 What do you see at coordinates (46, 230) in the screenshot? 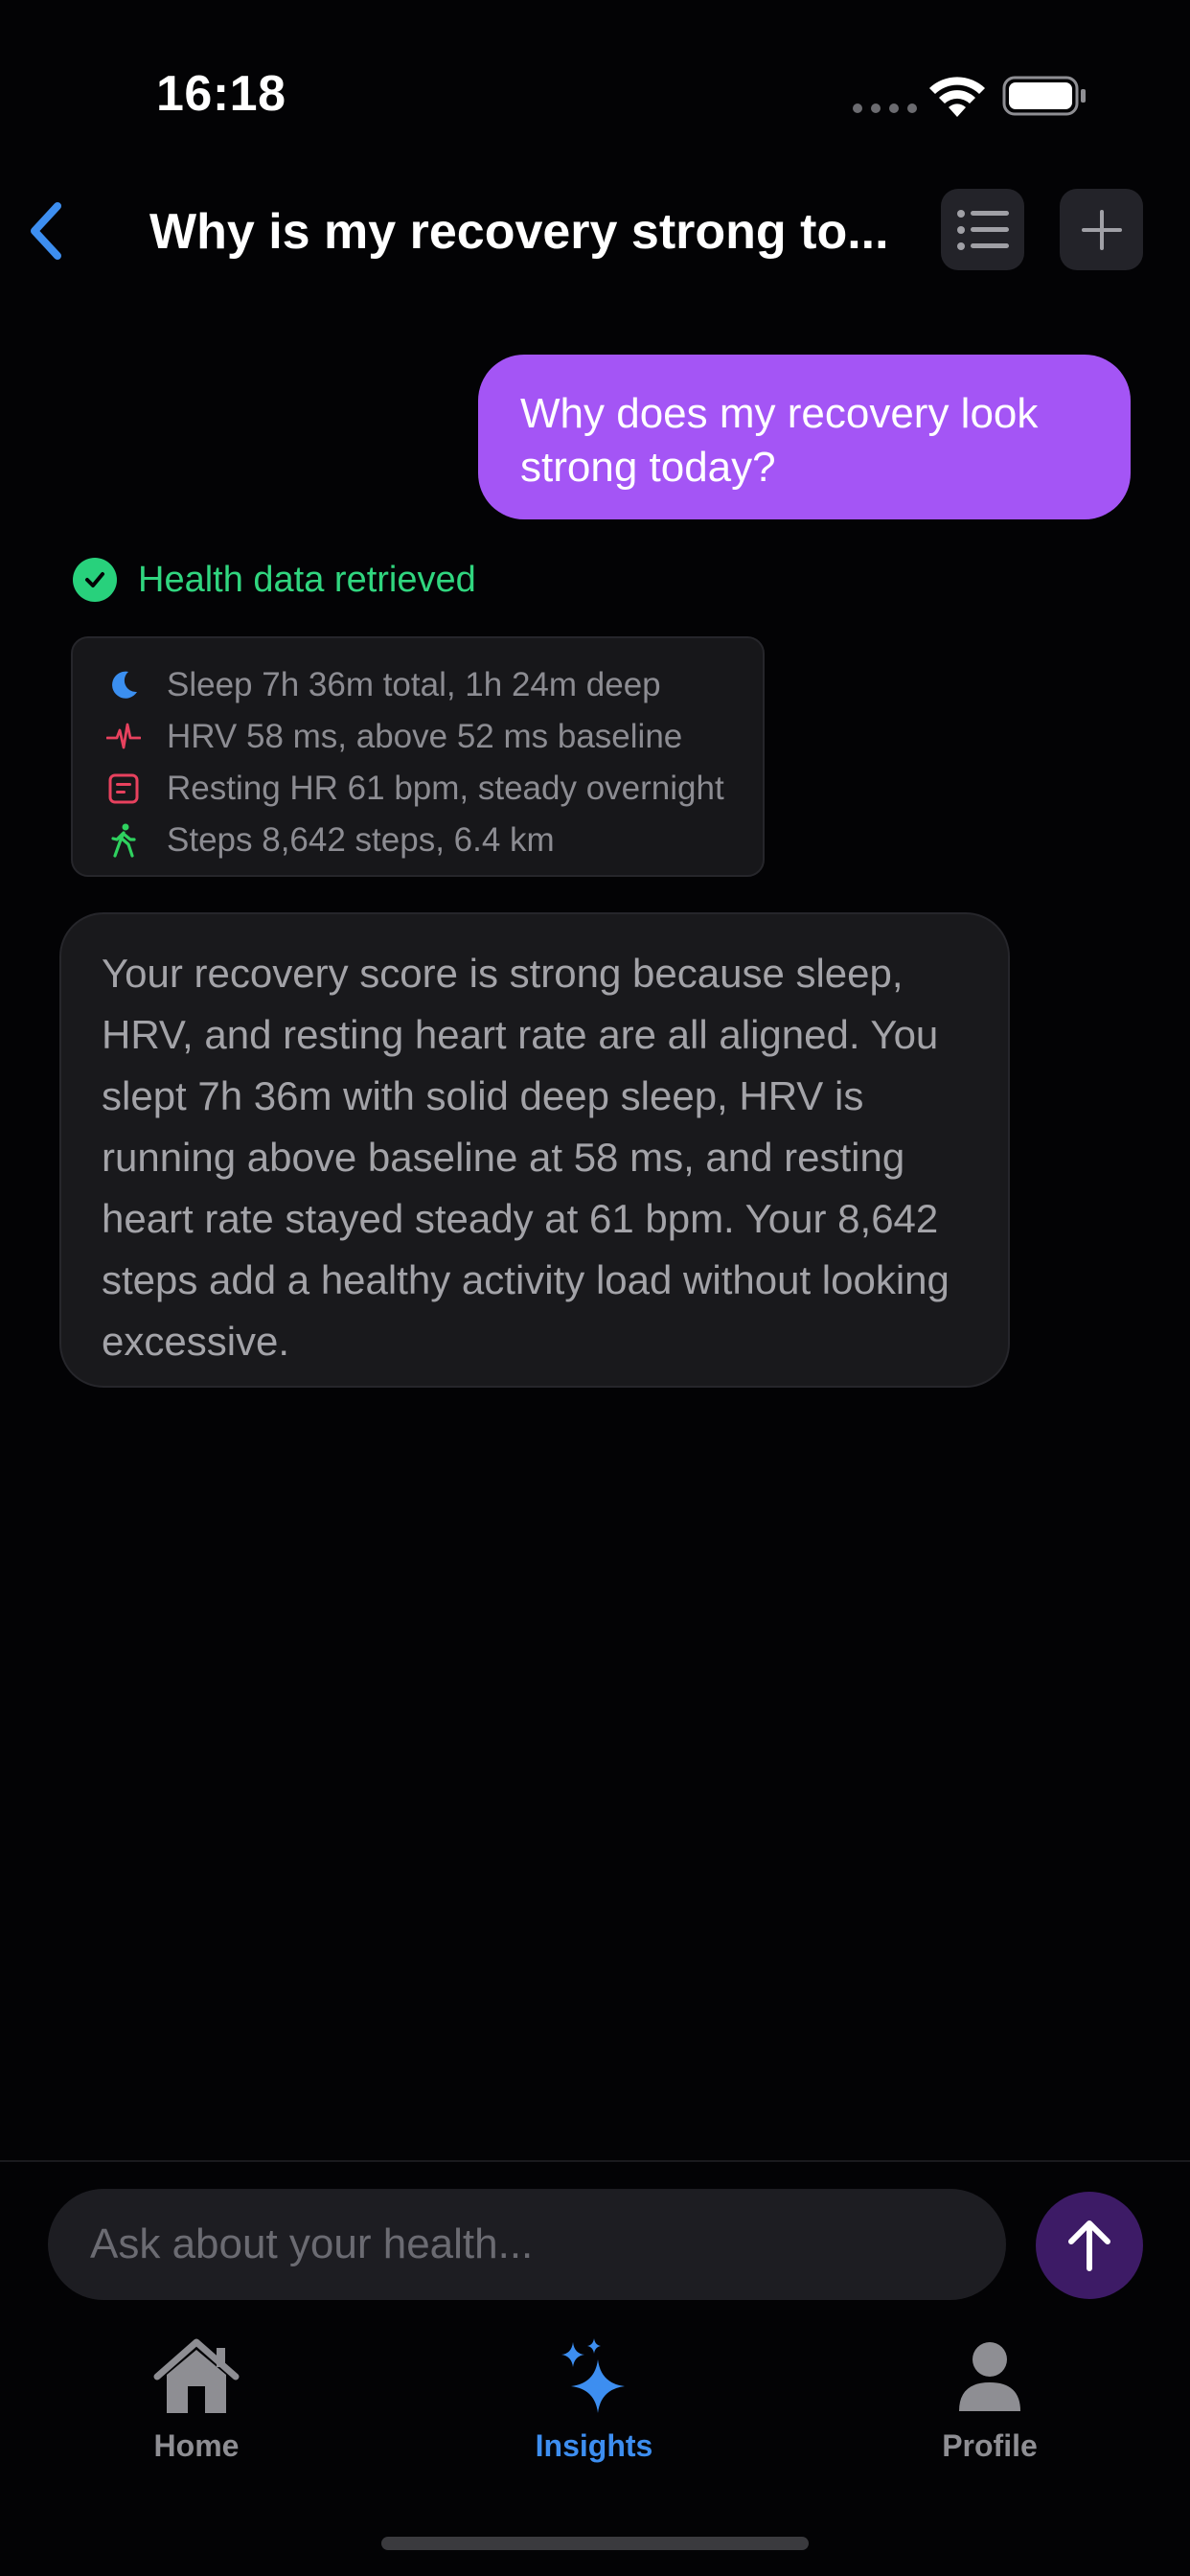
I see `back-chevron-icon` at bounding box center [46, 230].